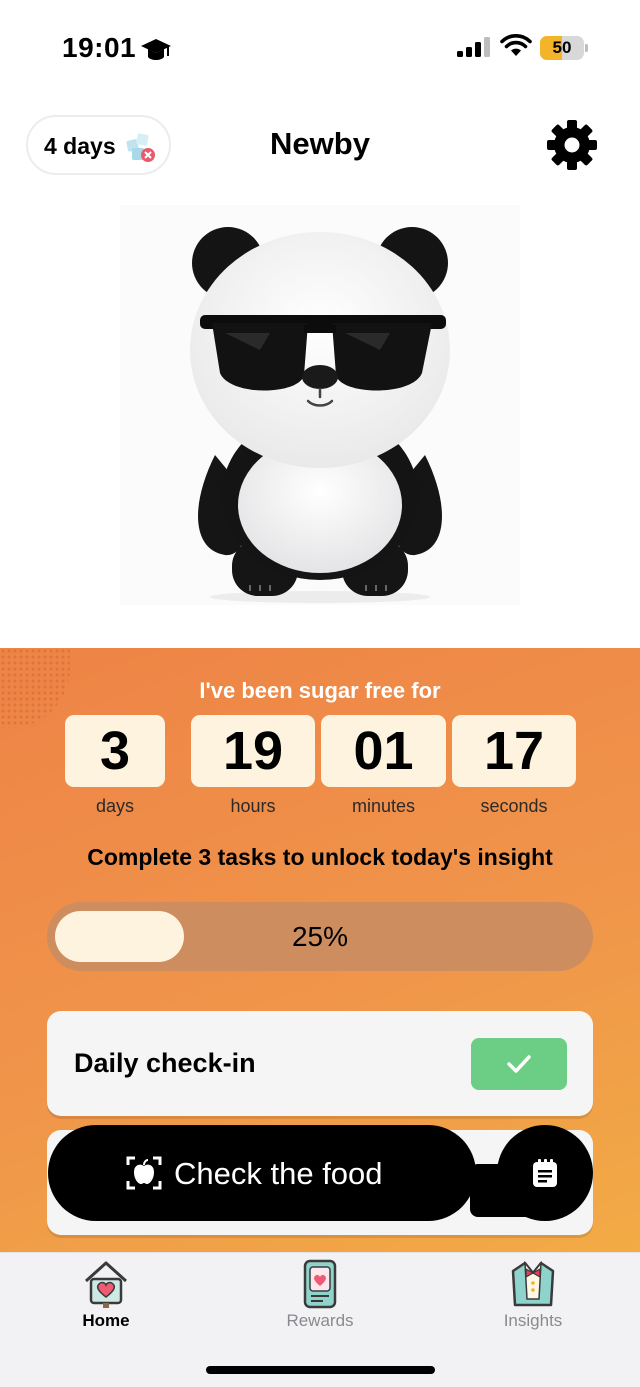 The width and height of the screenshot is (640, 1387). What do you see at coordinates (383, 751) in the screenshot?
I see `minutes-counter: 01` at bounding box center [383, 751].